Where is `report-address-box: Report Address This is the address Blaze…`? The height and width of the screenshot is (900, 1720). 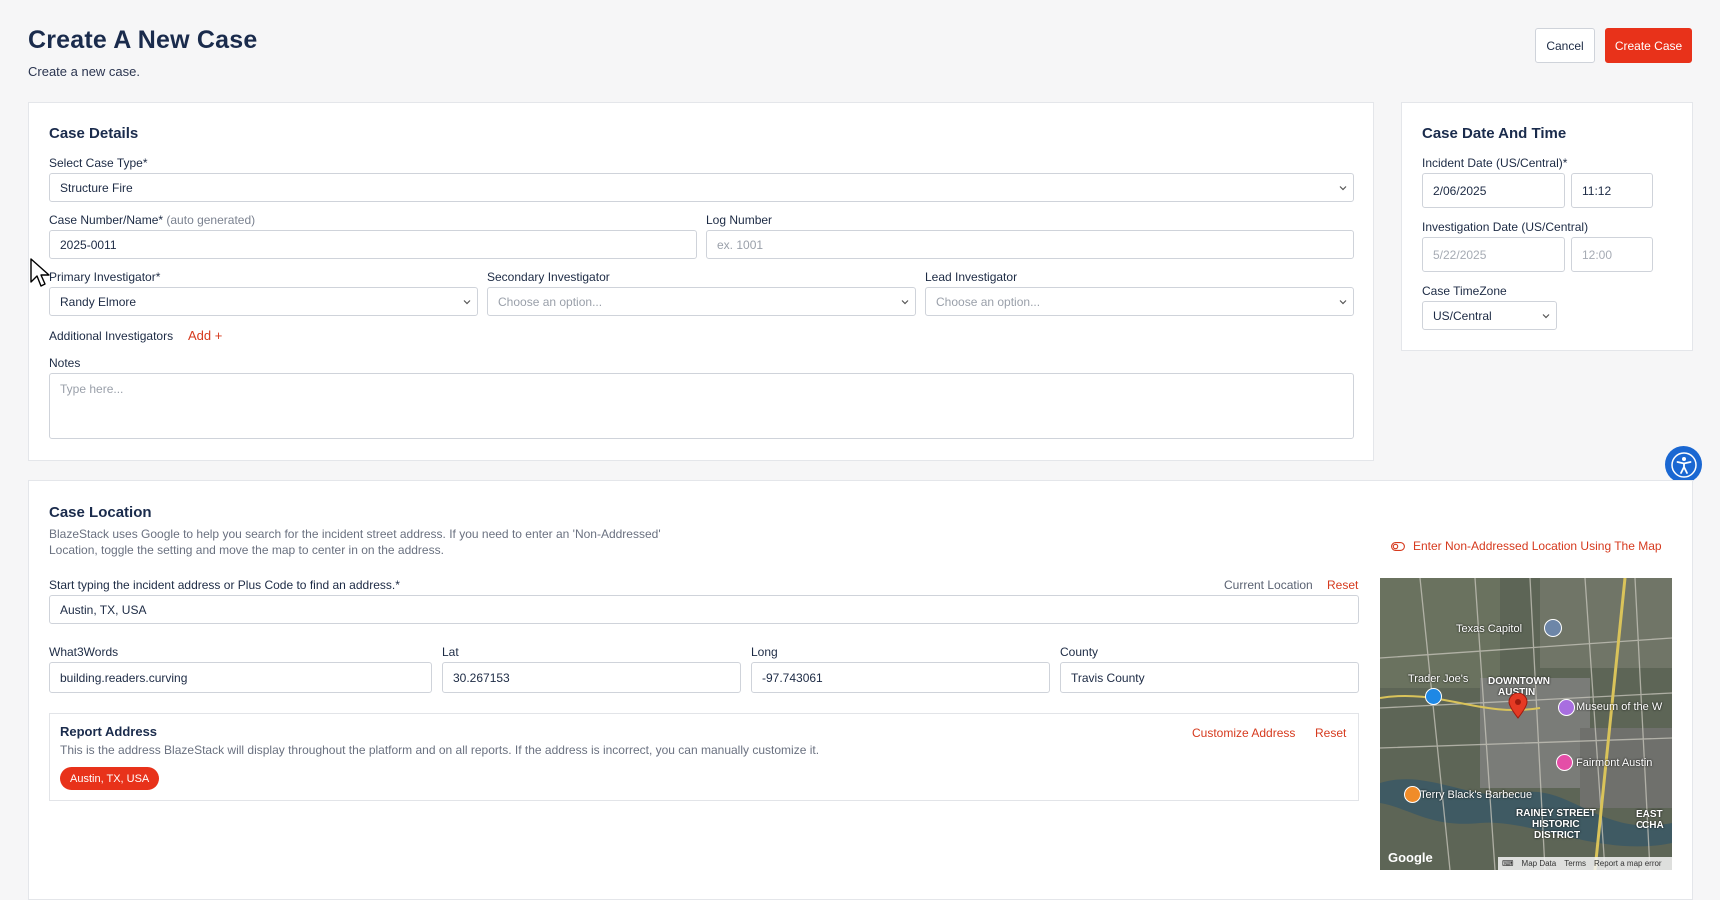 report-address-box: Report Address This is the address Blaze… is located at coordinates (704, 757).